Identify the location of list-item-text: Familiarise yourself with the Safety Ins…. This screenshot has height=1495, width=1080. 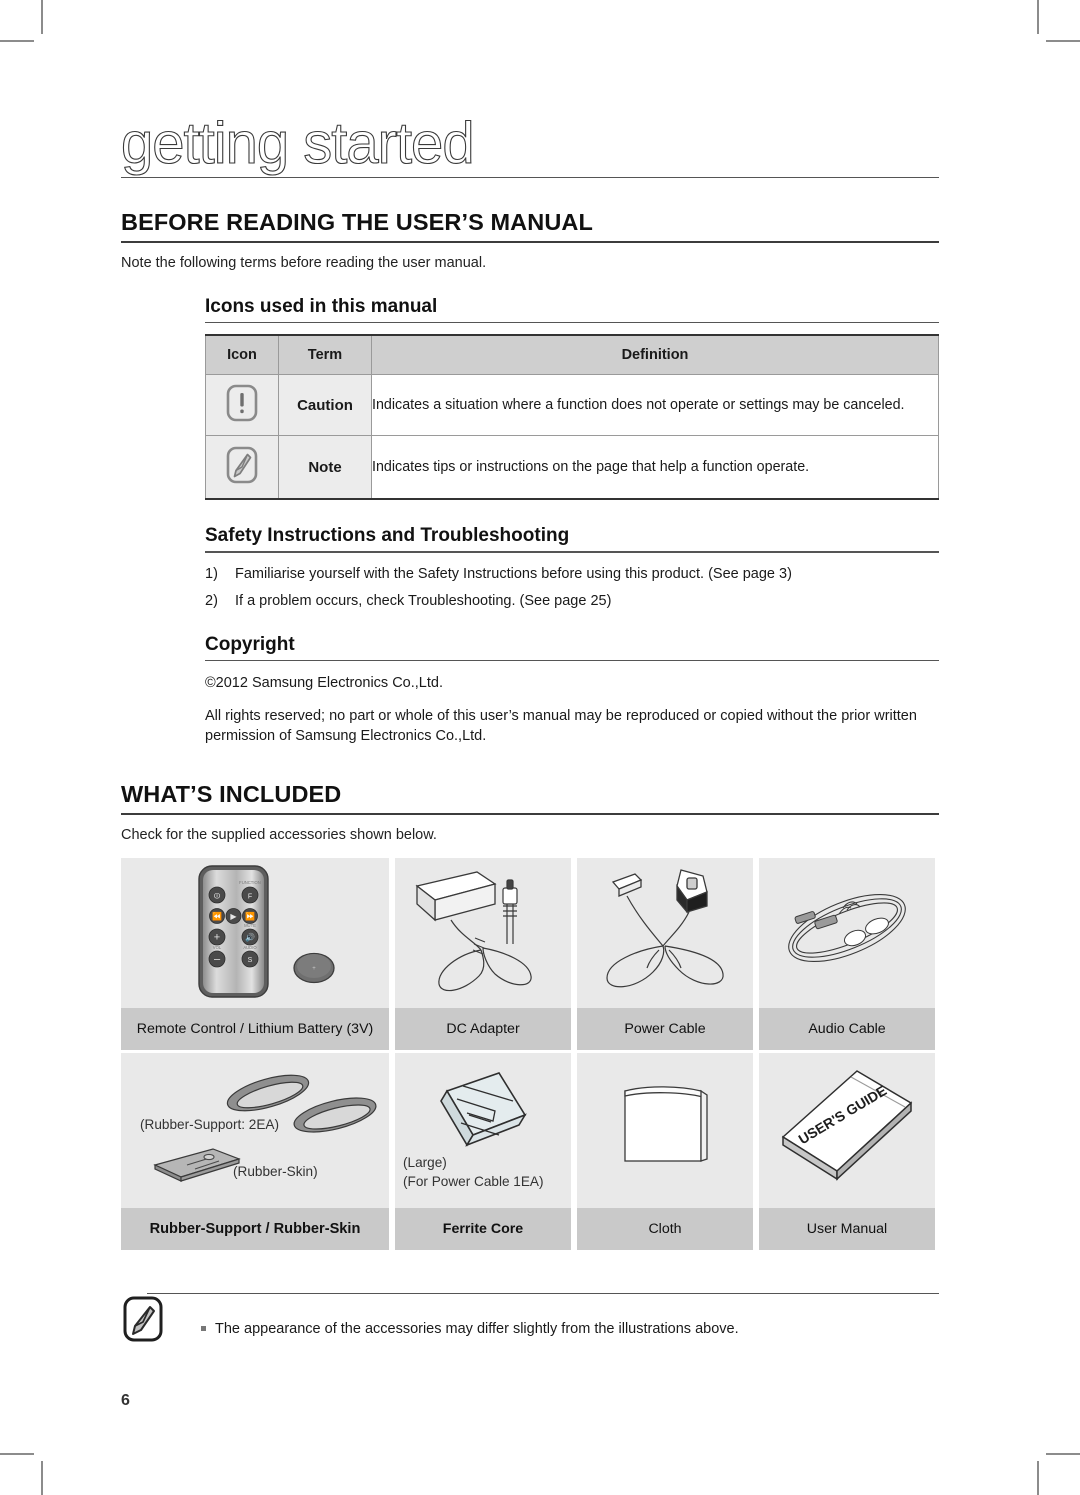
(513, 573).